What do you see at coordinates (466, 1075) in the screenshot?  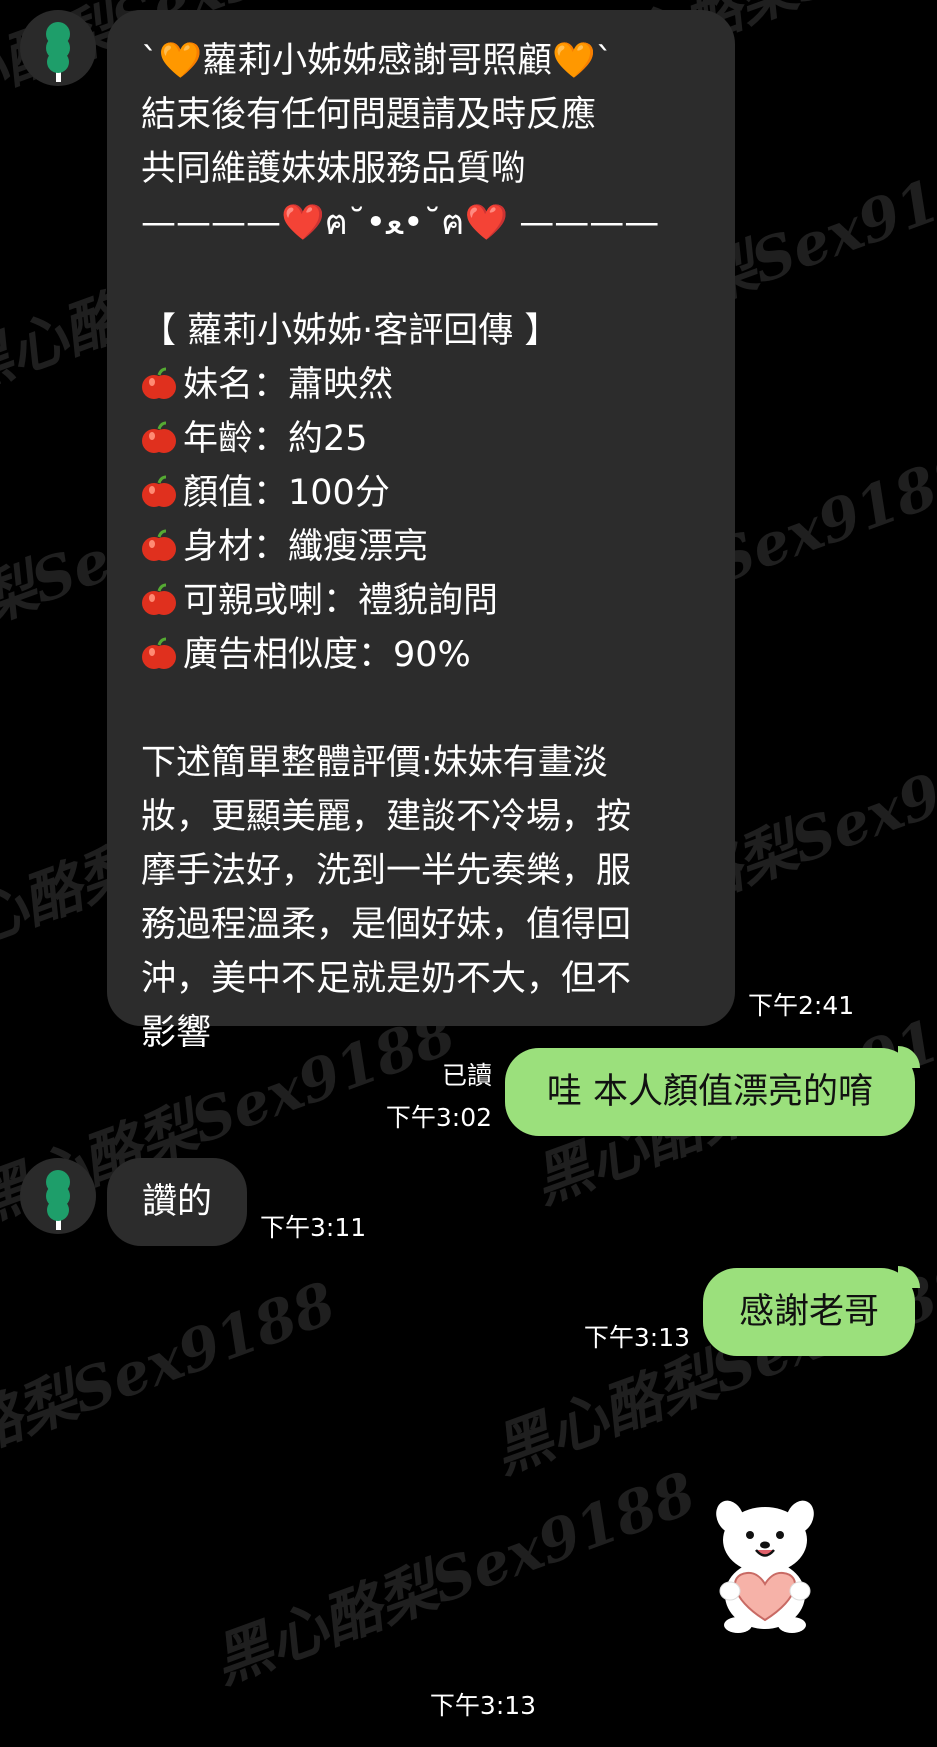 I see `read-receipt: 已讀` at bounding box center [466, 1075].